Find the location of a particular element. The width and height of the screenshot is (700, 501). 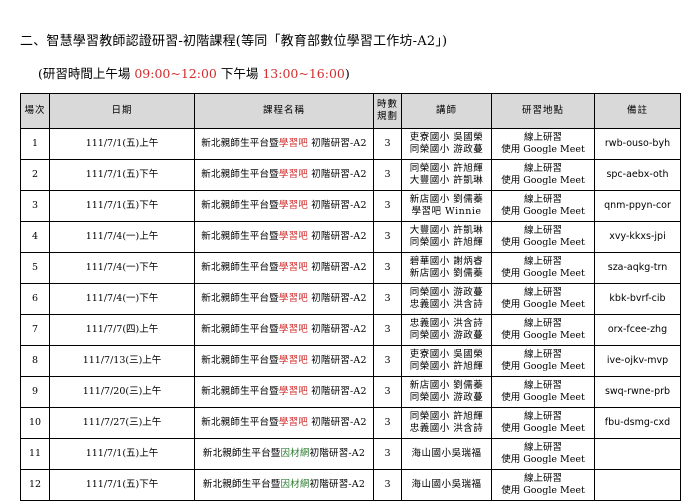

session-no: 5 is located at coordinates (35, 268).